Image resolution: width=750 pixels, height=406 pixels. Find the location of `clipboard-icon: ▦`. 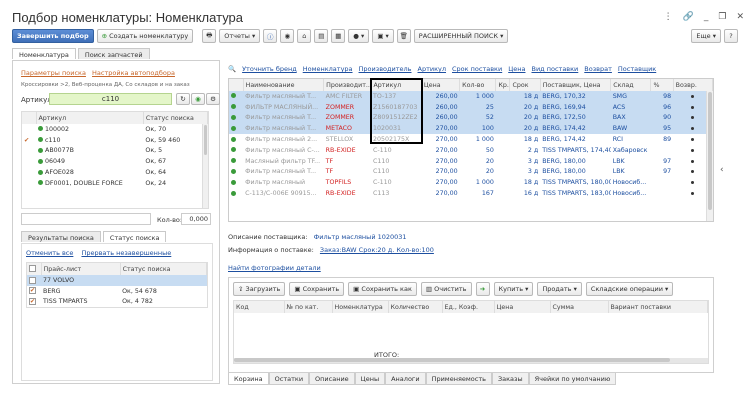

clipboard-icon: ▦ is located at coordinates (338, 36).